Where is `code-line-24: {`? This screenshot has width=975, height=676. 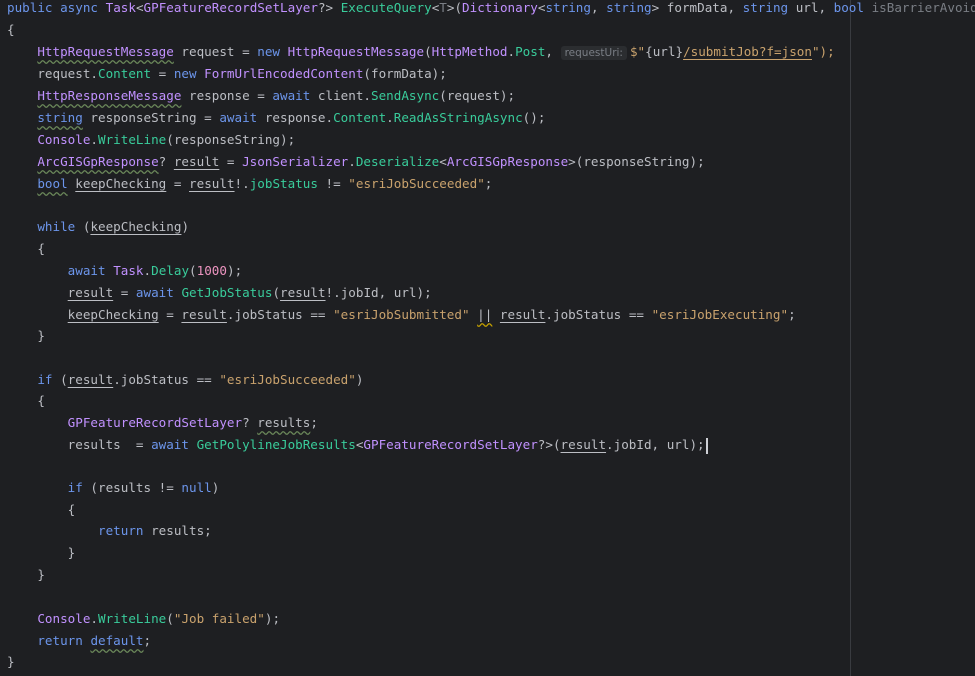 code-line-24: { is located at coordinates (41, 510).